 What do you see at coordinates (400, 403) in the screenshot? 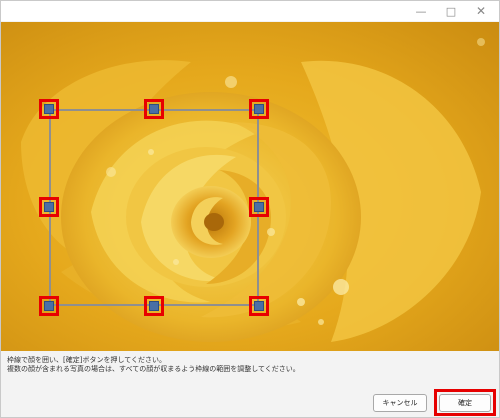
I see `cancel-button: キャンセル` at bounding box center [400, 403].